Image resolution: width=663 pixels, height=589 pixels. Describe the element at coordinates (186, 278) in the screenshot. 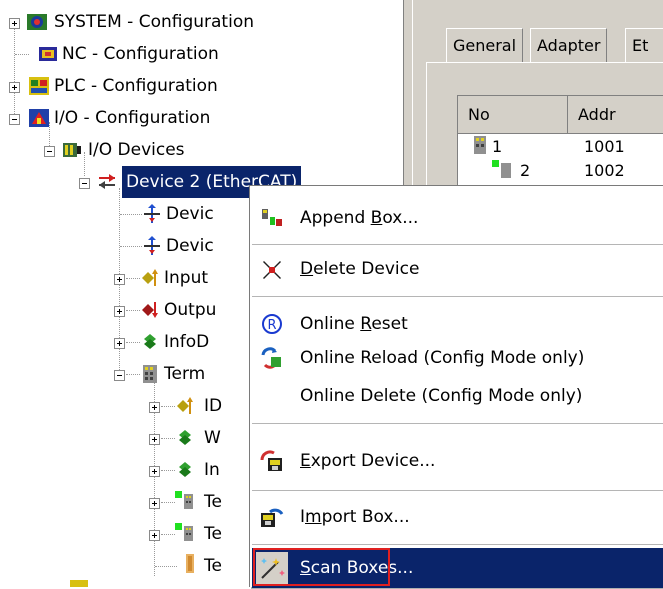

I see `tree-item-label: Input` at that location.